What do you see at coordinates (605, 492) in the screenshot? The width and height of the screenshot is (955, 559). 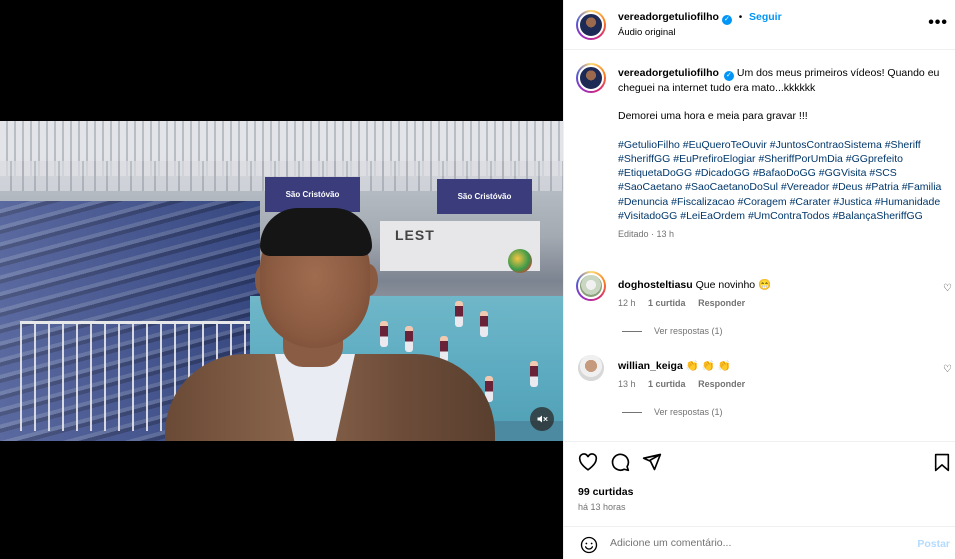 I see `likes-count: 99 curtidas` at bounding box center [605, 492].